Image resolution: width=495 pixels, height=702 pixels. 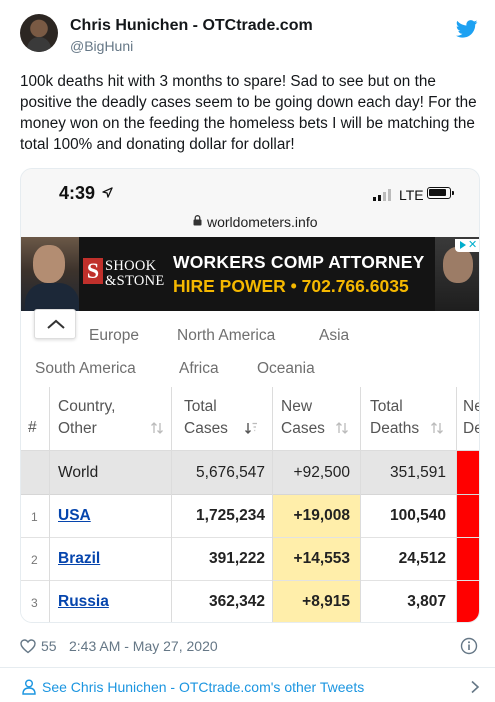 What do you see at coordinates (467, 29) in the screenshot?
I see `twitter-bird-icon` at bounding box center [467, 29].